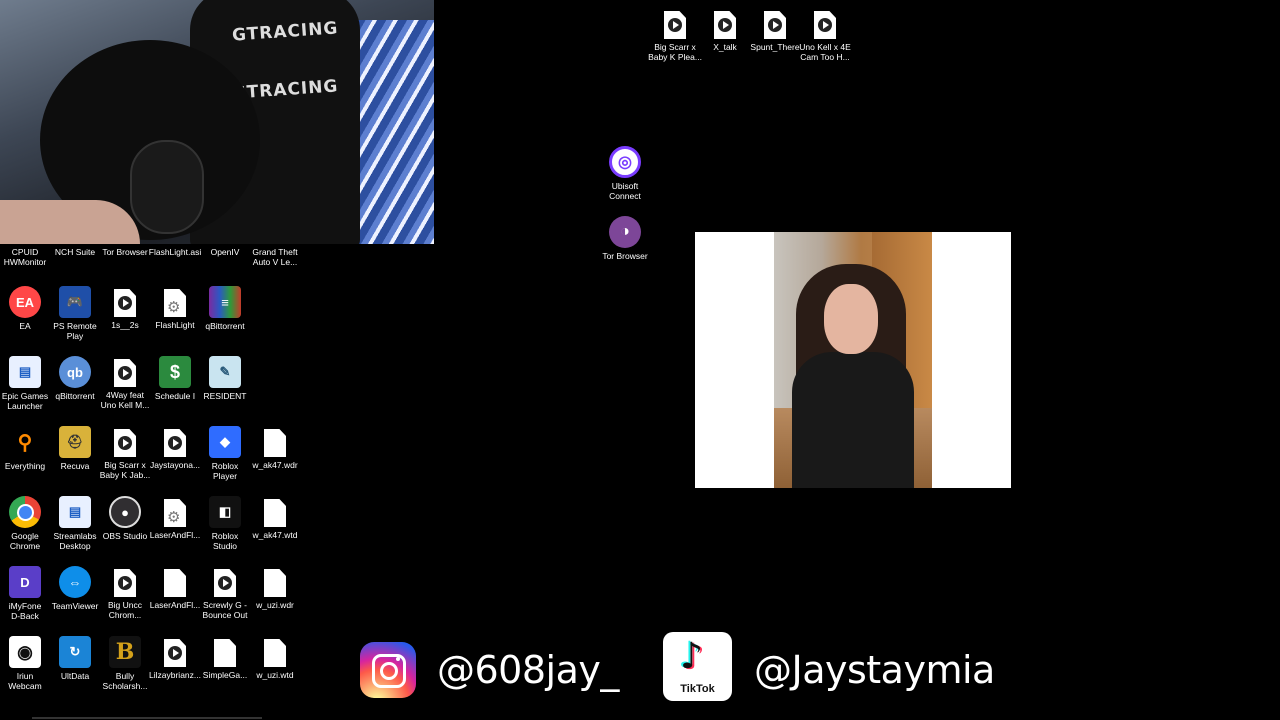 The height and width of the screenshot is (720, 1280). Describe the element at coordinates (25, 302) in the screenshot. I see `ea-icon: EA` at that location.